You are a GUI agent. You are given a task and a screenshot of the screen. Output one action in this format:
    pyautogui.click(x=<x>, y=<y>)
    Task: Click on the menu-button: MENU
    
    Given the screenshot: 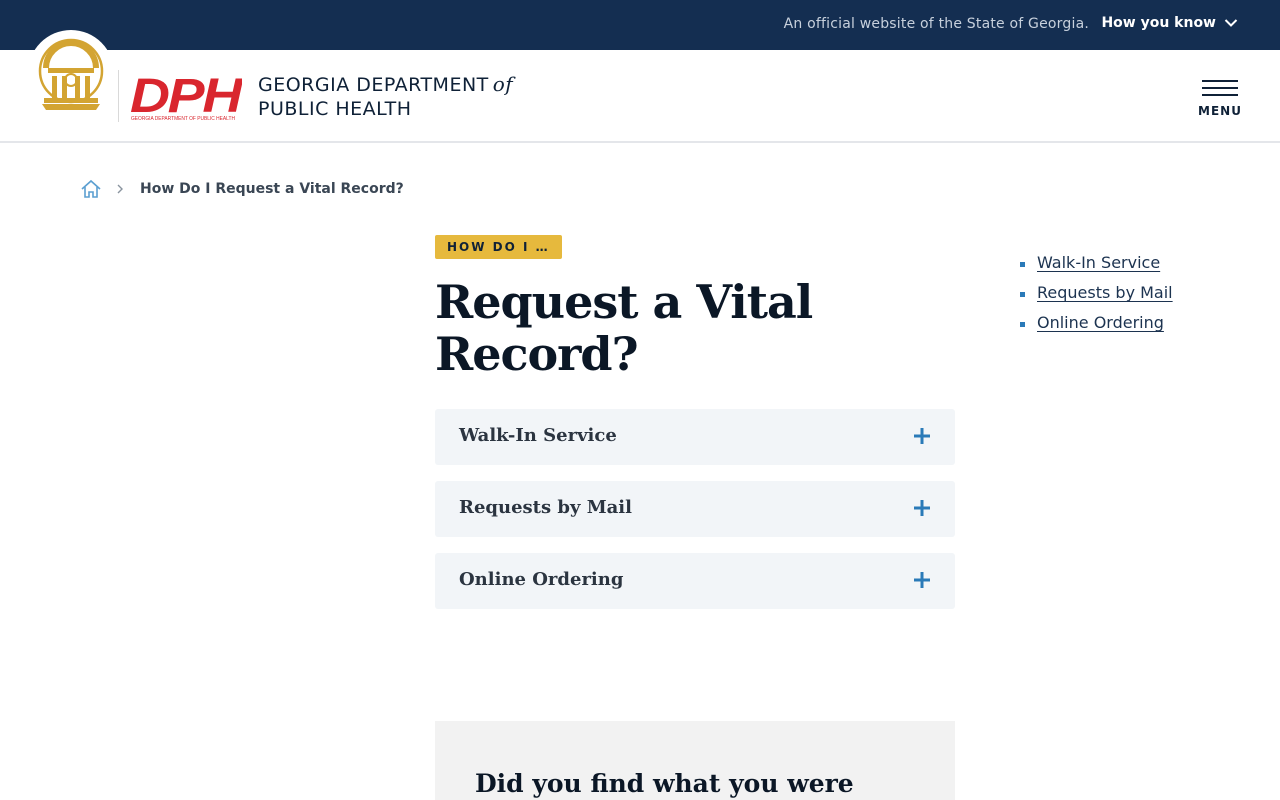 What is the action you would take?
    pyautogui.click(x=1220, y=99)
    